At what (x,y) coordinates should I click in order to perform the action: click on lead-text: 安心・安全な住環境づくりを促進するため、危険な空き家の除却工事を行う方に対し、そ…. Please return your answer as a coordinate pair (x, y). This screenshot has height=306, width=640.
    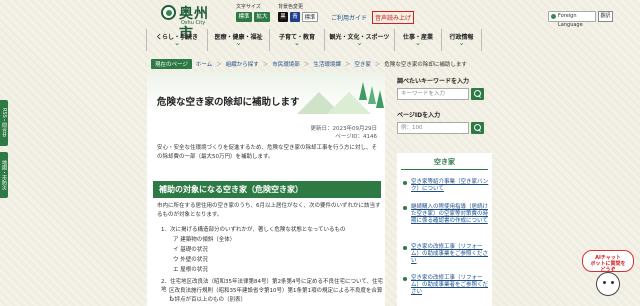
    Looking at the image, I should click on (267, 152).